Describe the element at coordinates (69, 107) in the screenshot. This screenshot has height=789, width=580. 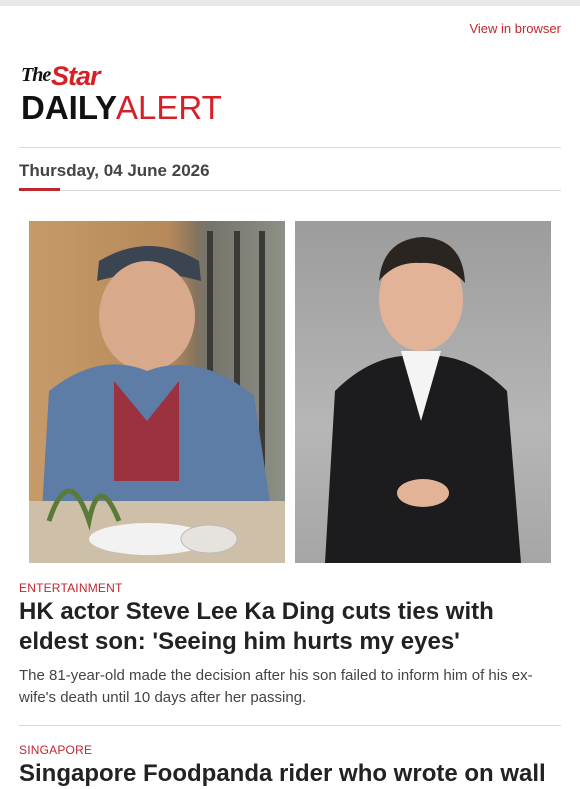
I see `logo-daily: DAILY` at that location.